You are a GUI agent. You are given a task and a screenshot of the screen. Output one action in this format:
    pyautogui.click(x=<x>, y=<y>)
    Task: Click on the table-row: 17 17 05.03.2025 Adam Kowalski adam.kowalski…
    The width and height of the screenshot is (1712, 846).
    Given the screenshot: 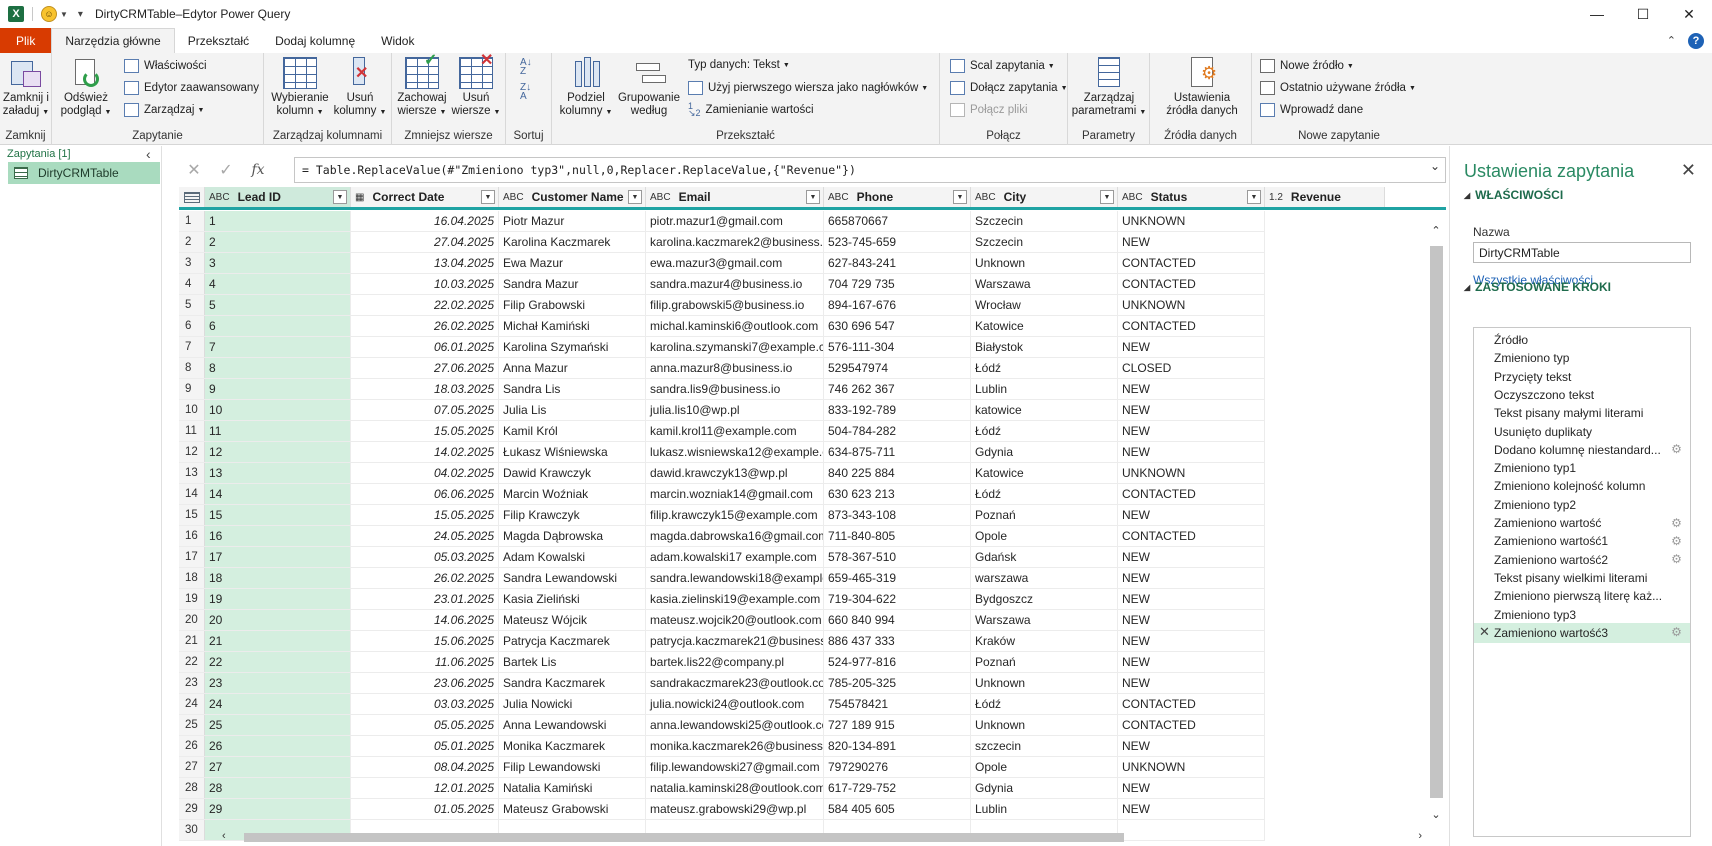 What is the action you would take?
    pyautogui.click(x=722, y=557)
    